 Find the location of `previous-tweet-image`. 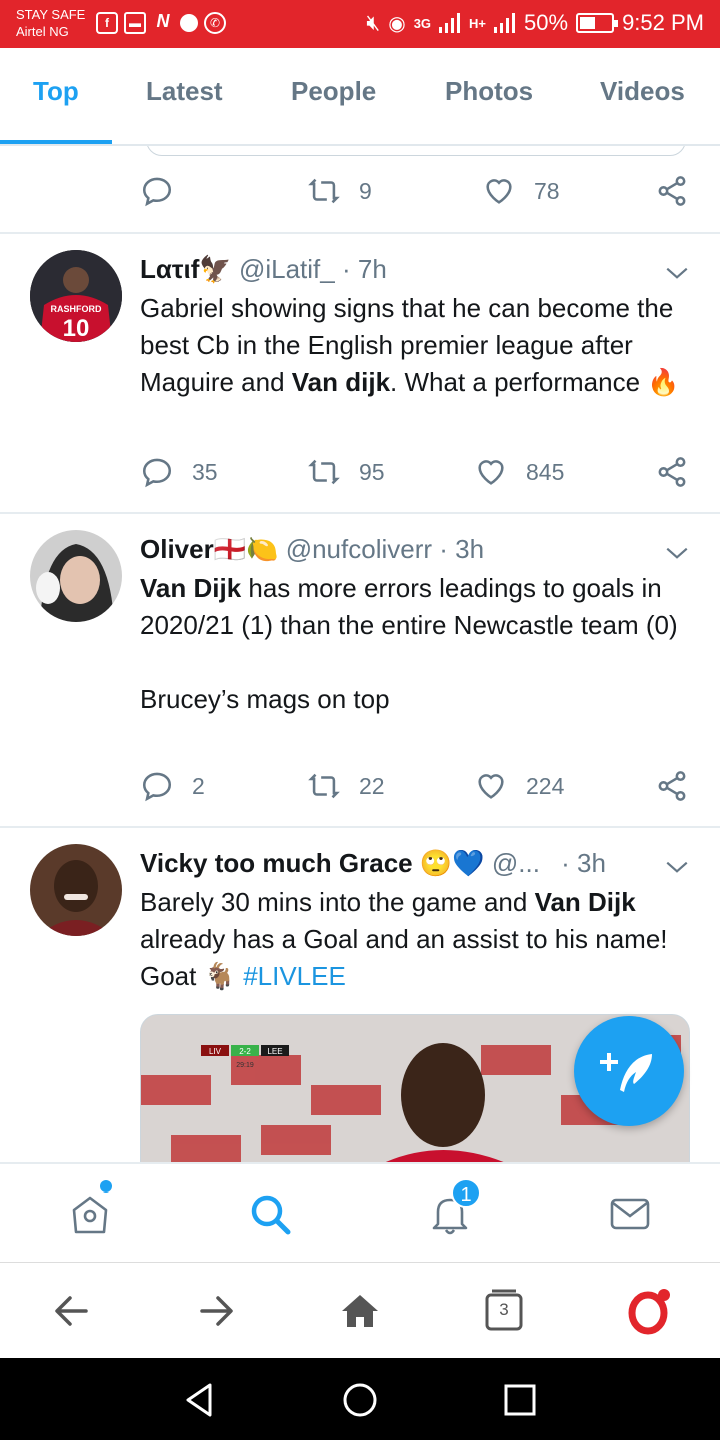

previous-tweet-image is located at coordinates (416, 151).